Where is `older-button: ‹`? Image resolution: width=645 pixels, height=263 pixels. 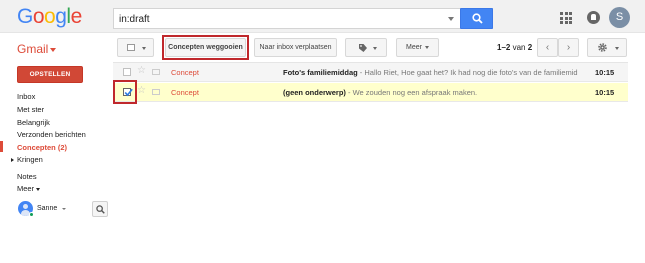
older-button: ‹ is located at coordinates (547, 47).